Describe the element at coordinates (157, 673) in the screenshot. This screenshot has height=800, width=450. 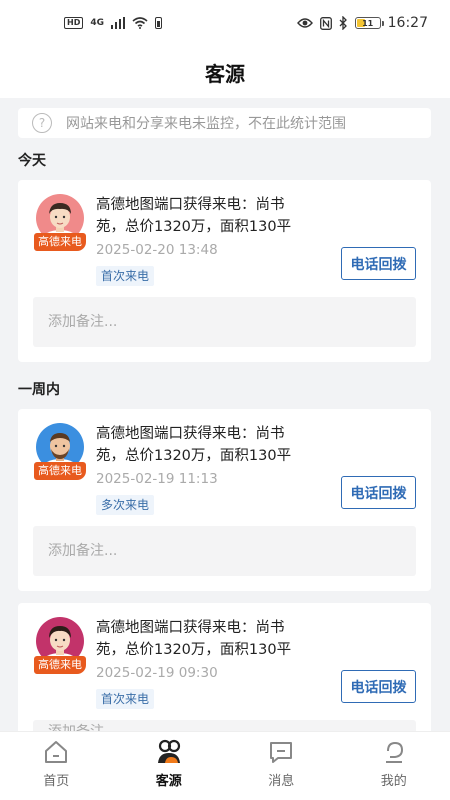
I see `lead-time: 2025-02-19 09:30` at that location.